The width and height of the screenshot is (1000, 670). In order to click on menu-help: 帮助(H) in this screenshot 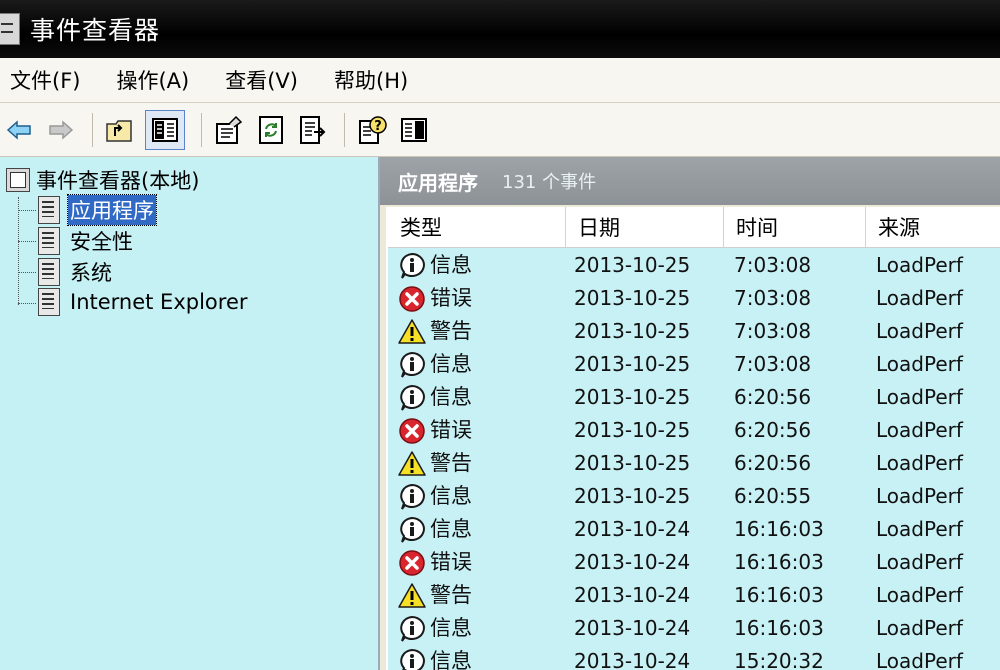, I will do `click(371, 80)`.